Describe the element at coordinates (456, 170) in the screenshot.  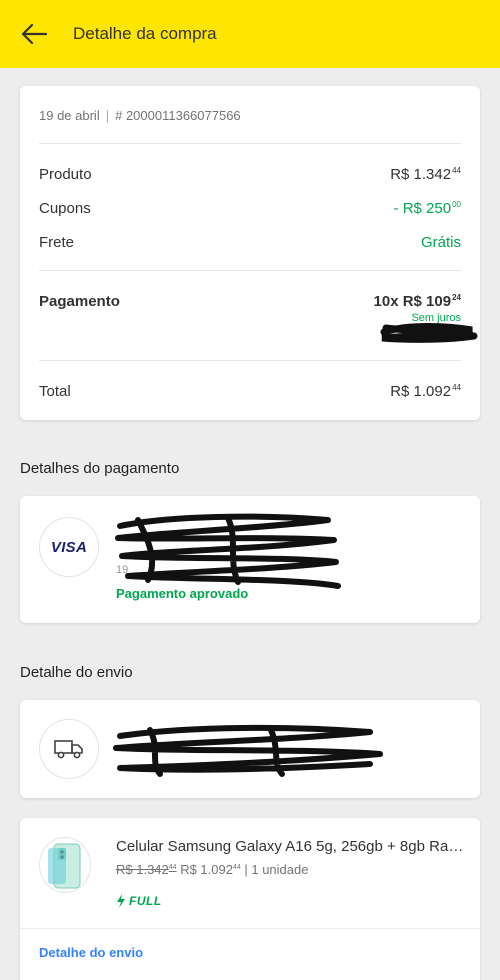
I see `produto-cents: 44` at that location.